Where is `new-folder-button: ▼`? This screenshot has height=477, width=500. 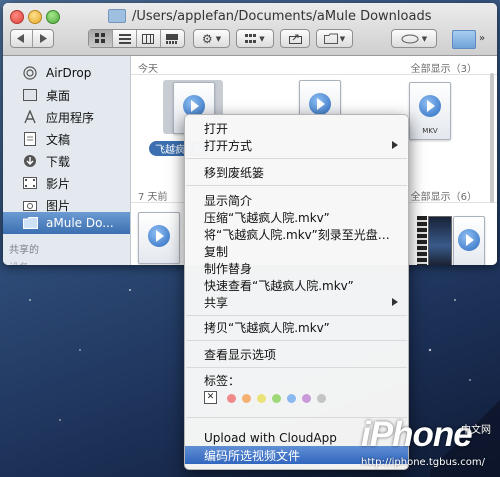 new-folder-button: ▼ is located at coordinates (334, 38).